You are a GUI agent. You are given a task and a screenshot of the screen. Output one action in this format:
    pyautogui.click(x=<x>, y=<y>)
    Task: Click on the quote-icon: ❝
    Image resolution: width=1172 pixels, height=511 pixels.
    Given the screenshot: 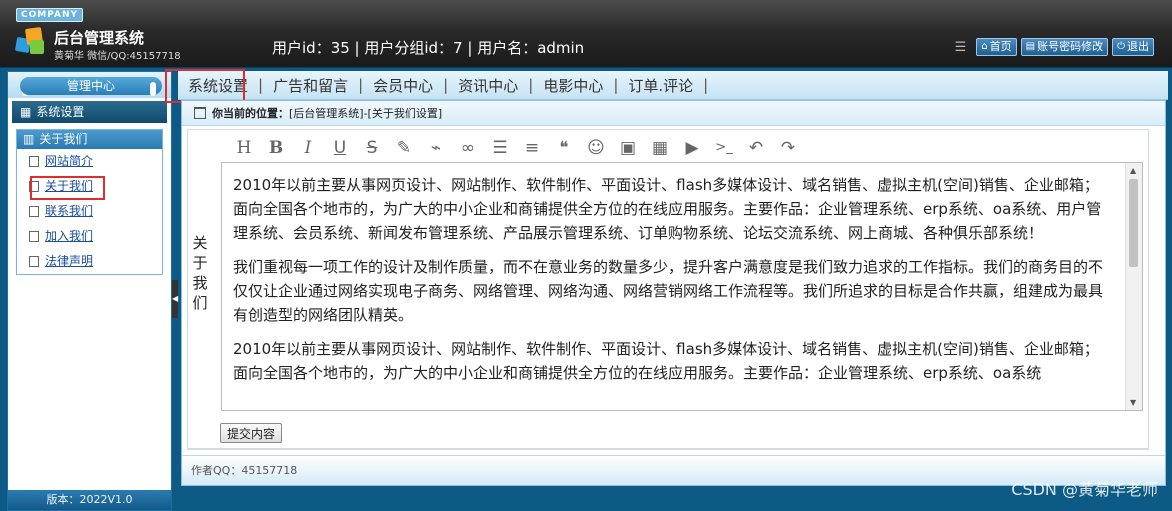 What is the action you would take?
    pyautogui.click(x=564, y=148)
    